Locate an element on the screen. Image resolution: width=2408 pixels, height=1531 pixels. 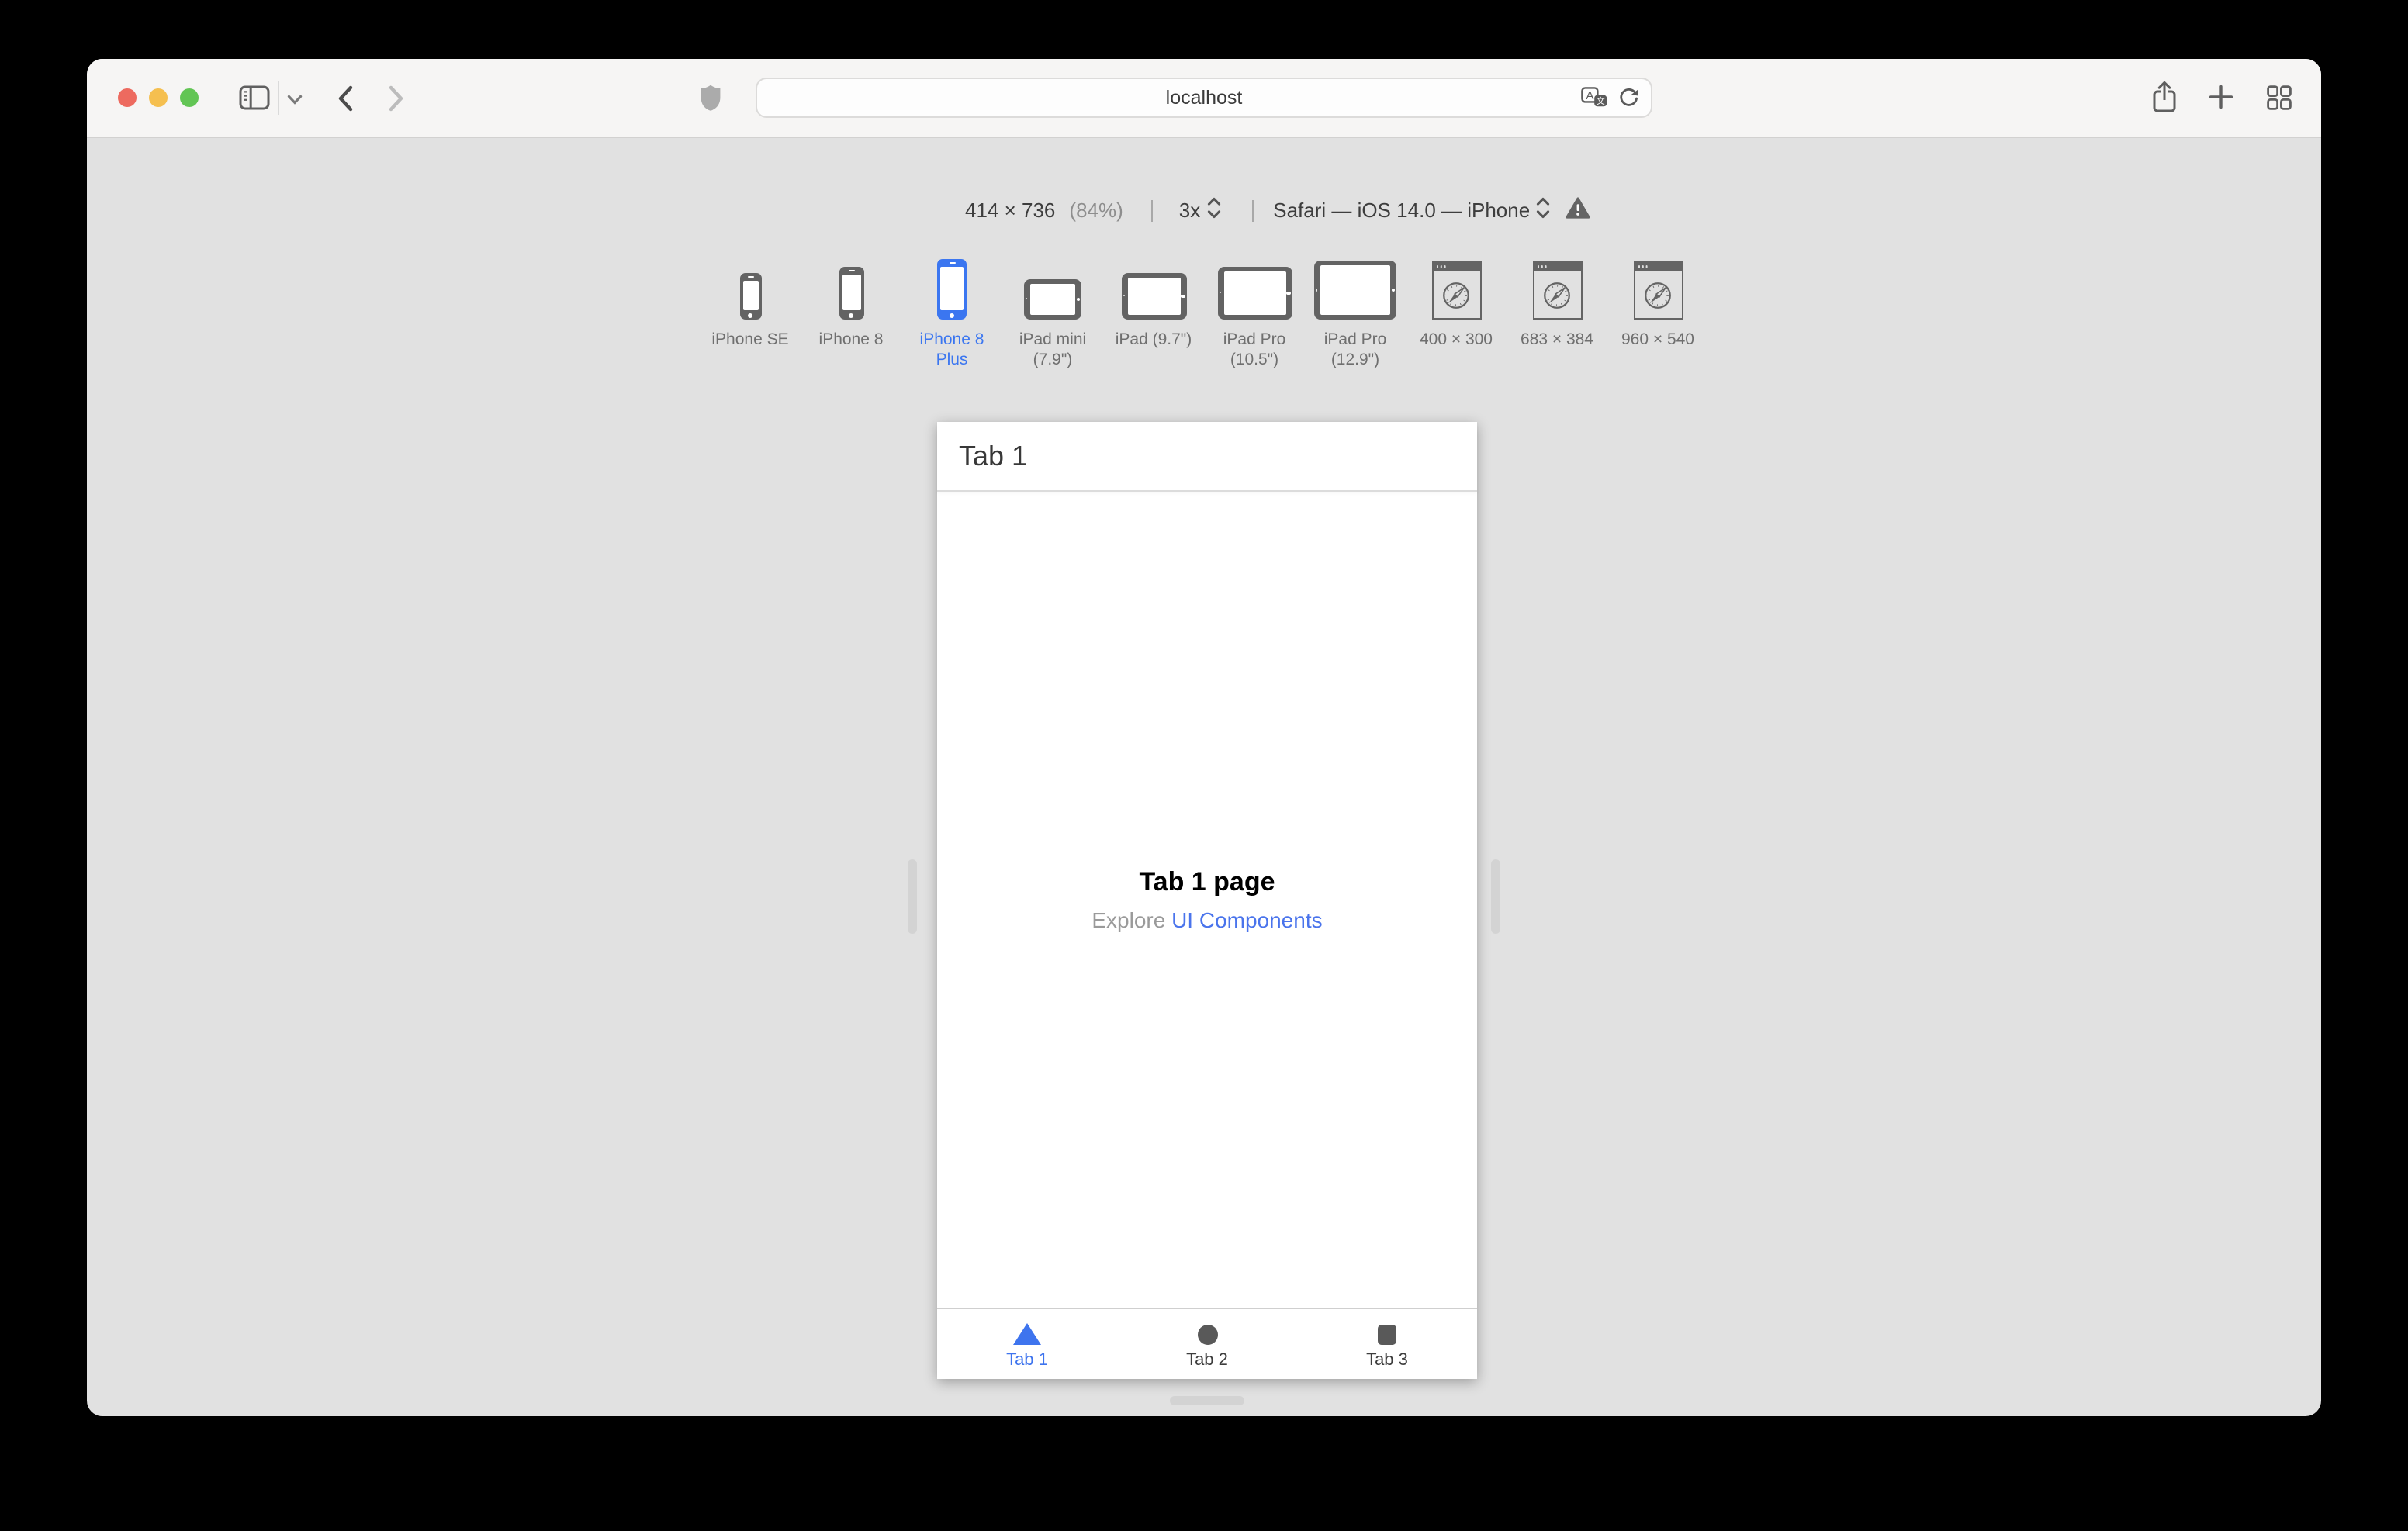
iphone-8-plus-icon is located at coordinates (952, 288).